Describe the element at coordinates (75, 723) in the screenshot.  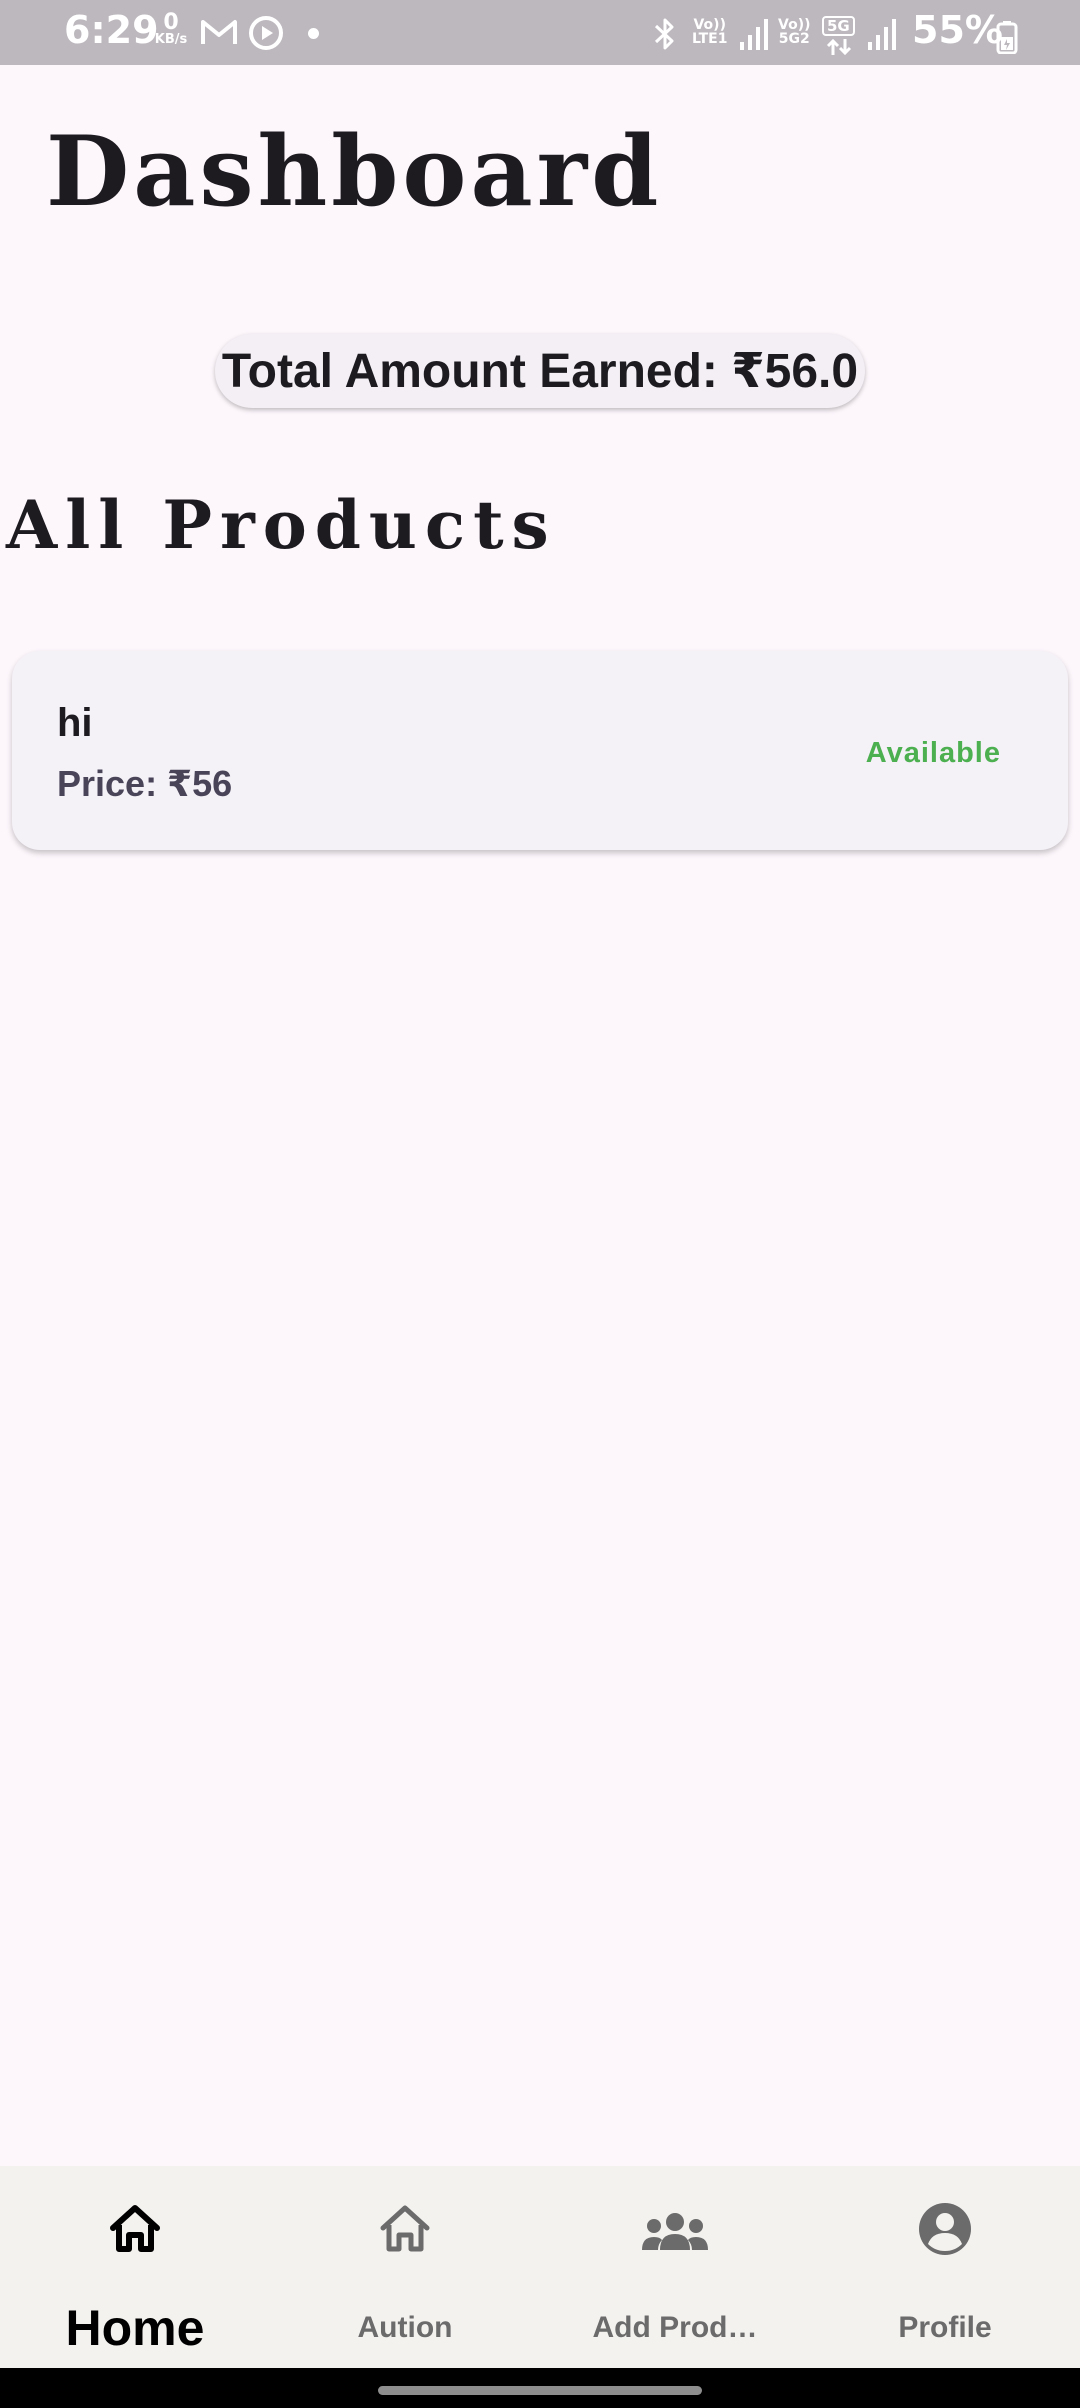
I see `product-name: hi` at that location.